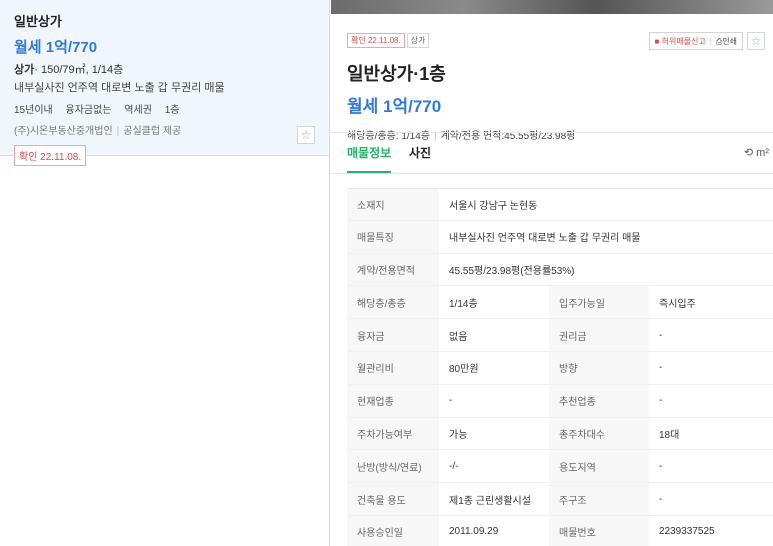  Describe the element at coordinates (393, 269) in the screenshot. I see `table-label: 계약/전용면적` at that location.